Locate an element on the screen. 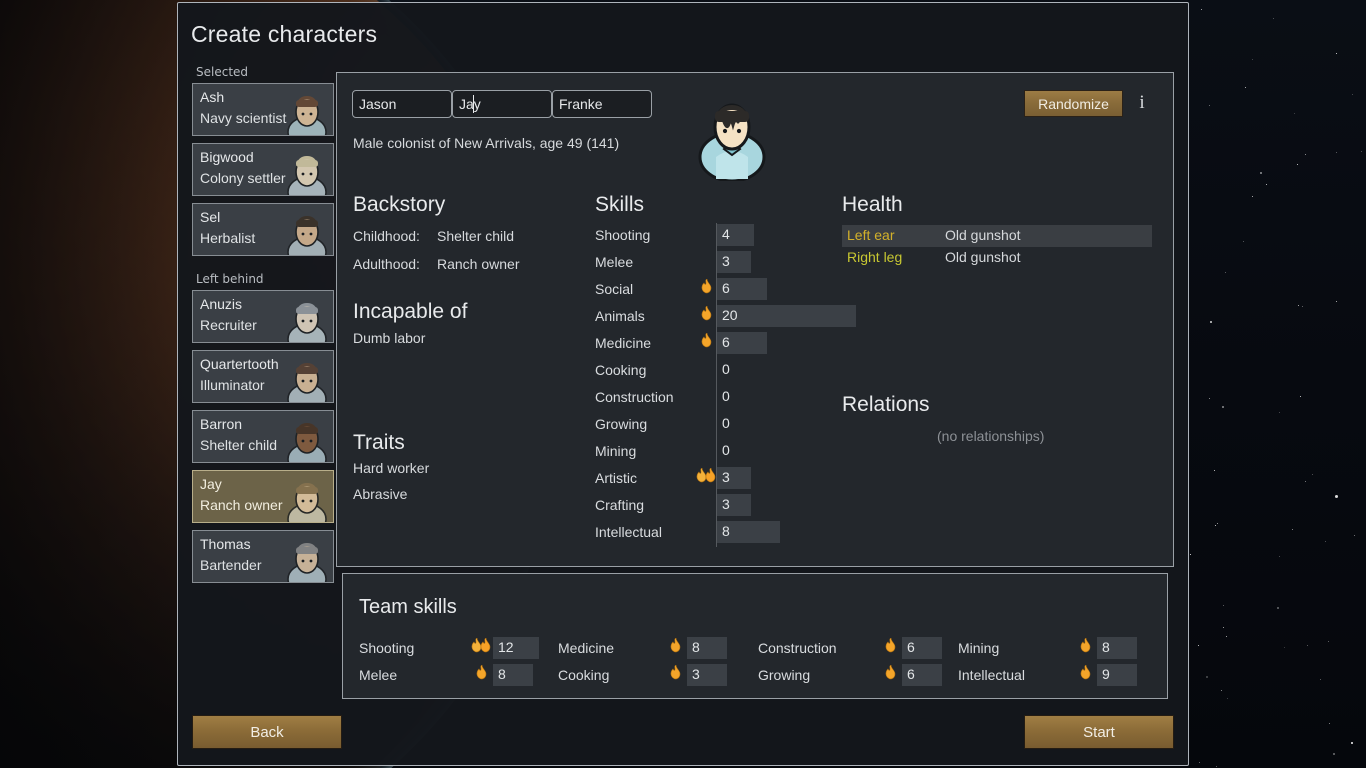  skill-row-crafting: Crafting 3 is located at coordinates (730, 506).